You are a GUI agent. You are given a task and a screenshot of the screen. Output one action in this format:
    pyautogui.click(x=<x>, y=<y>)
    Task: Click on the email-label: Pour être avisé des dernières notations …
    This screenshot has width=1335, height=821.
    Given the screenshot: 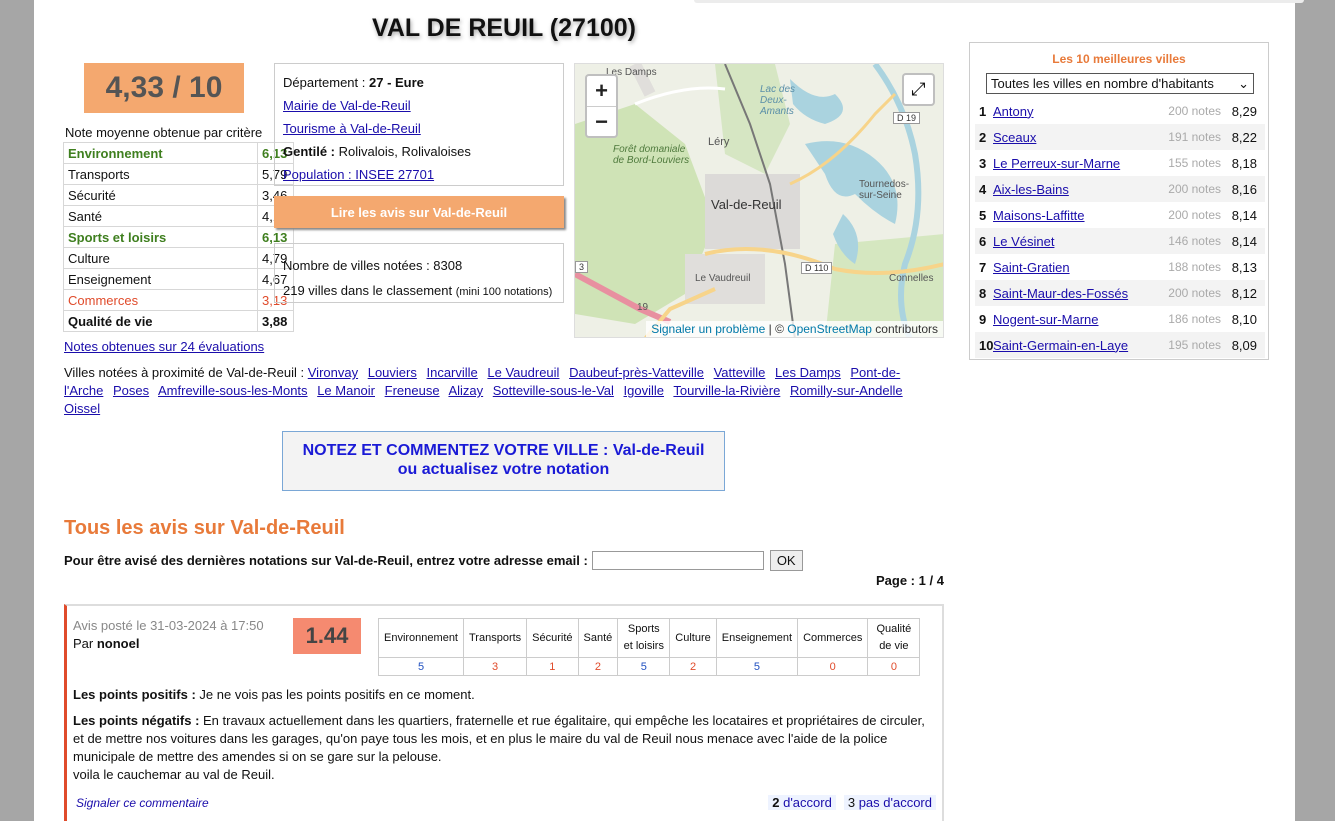 What is the action you would take?
    pyautogui.click(x=326, y=560)
    